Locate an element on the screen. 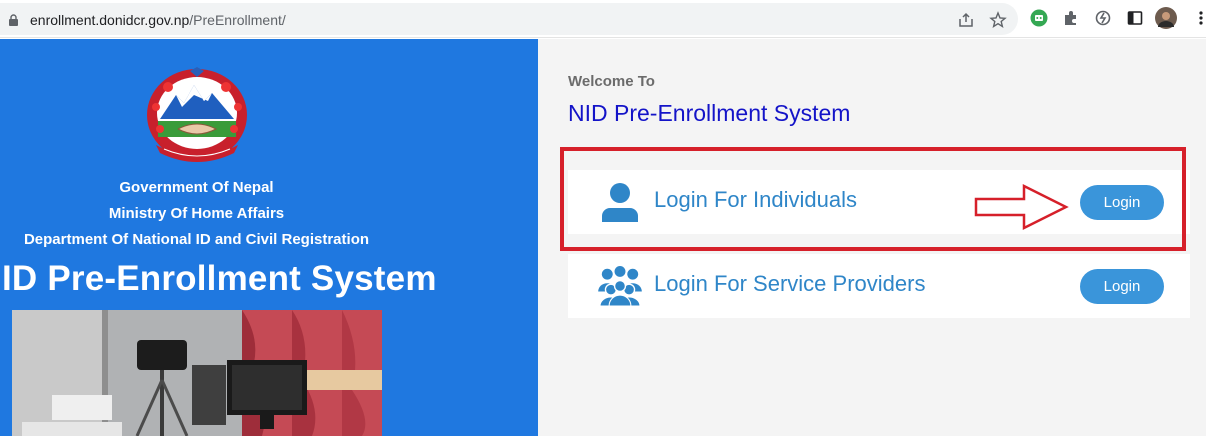 The width and height of the screenshot is (1206, 436). url-path: /PreEnrollment/ is located at coordinates (237, 20).